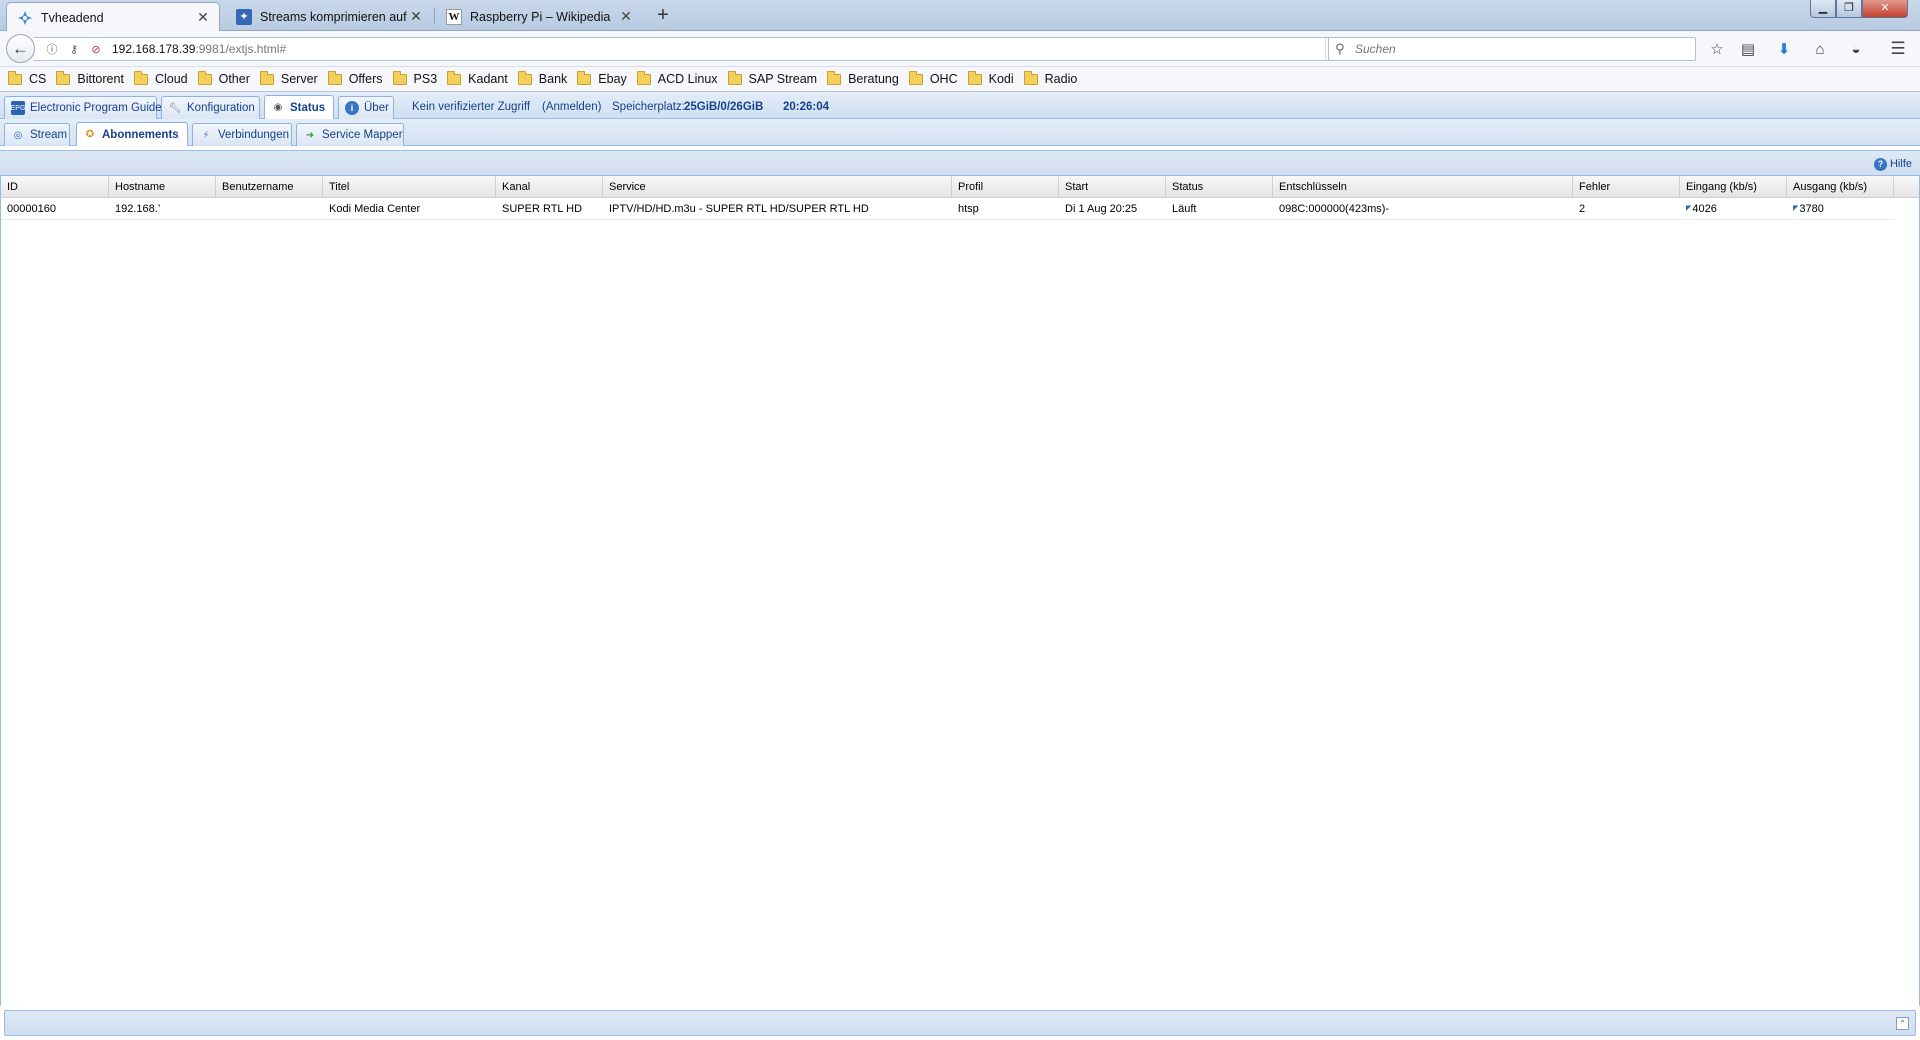  What do you see at coordinates (571, 107) in the screenshot?
I see `login-link: (Anmelden)` at bounding box center [571, 107].